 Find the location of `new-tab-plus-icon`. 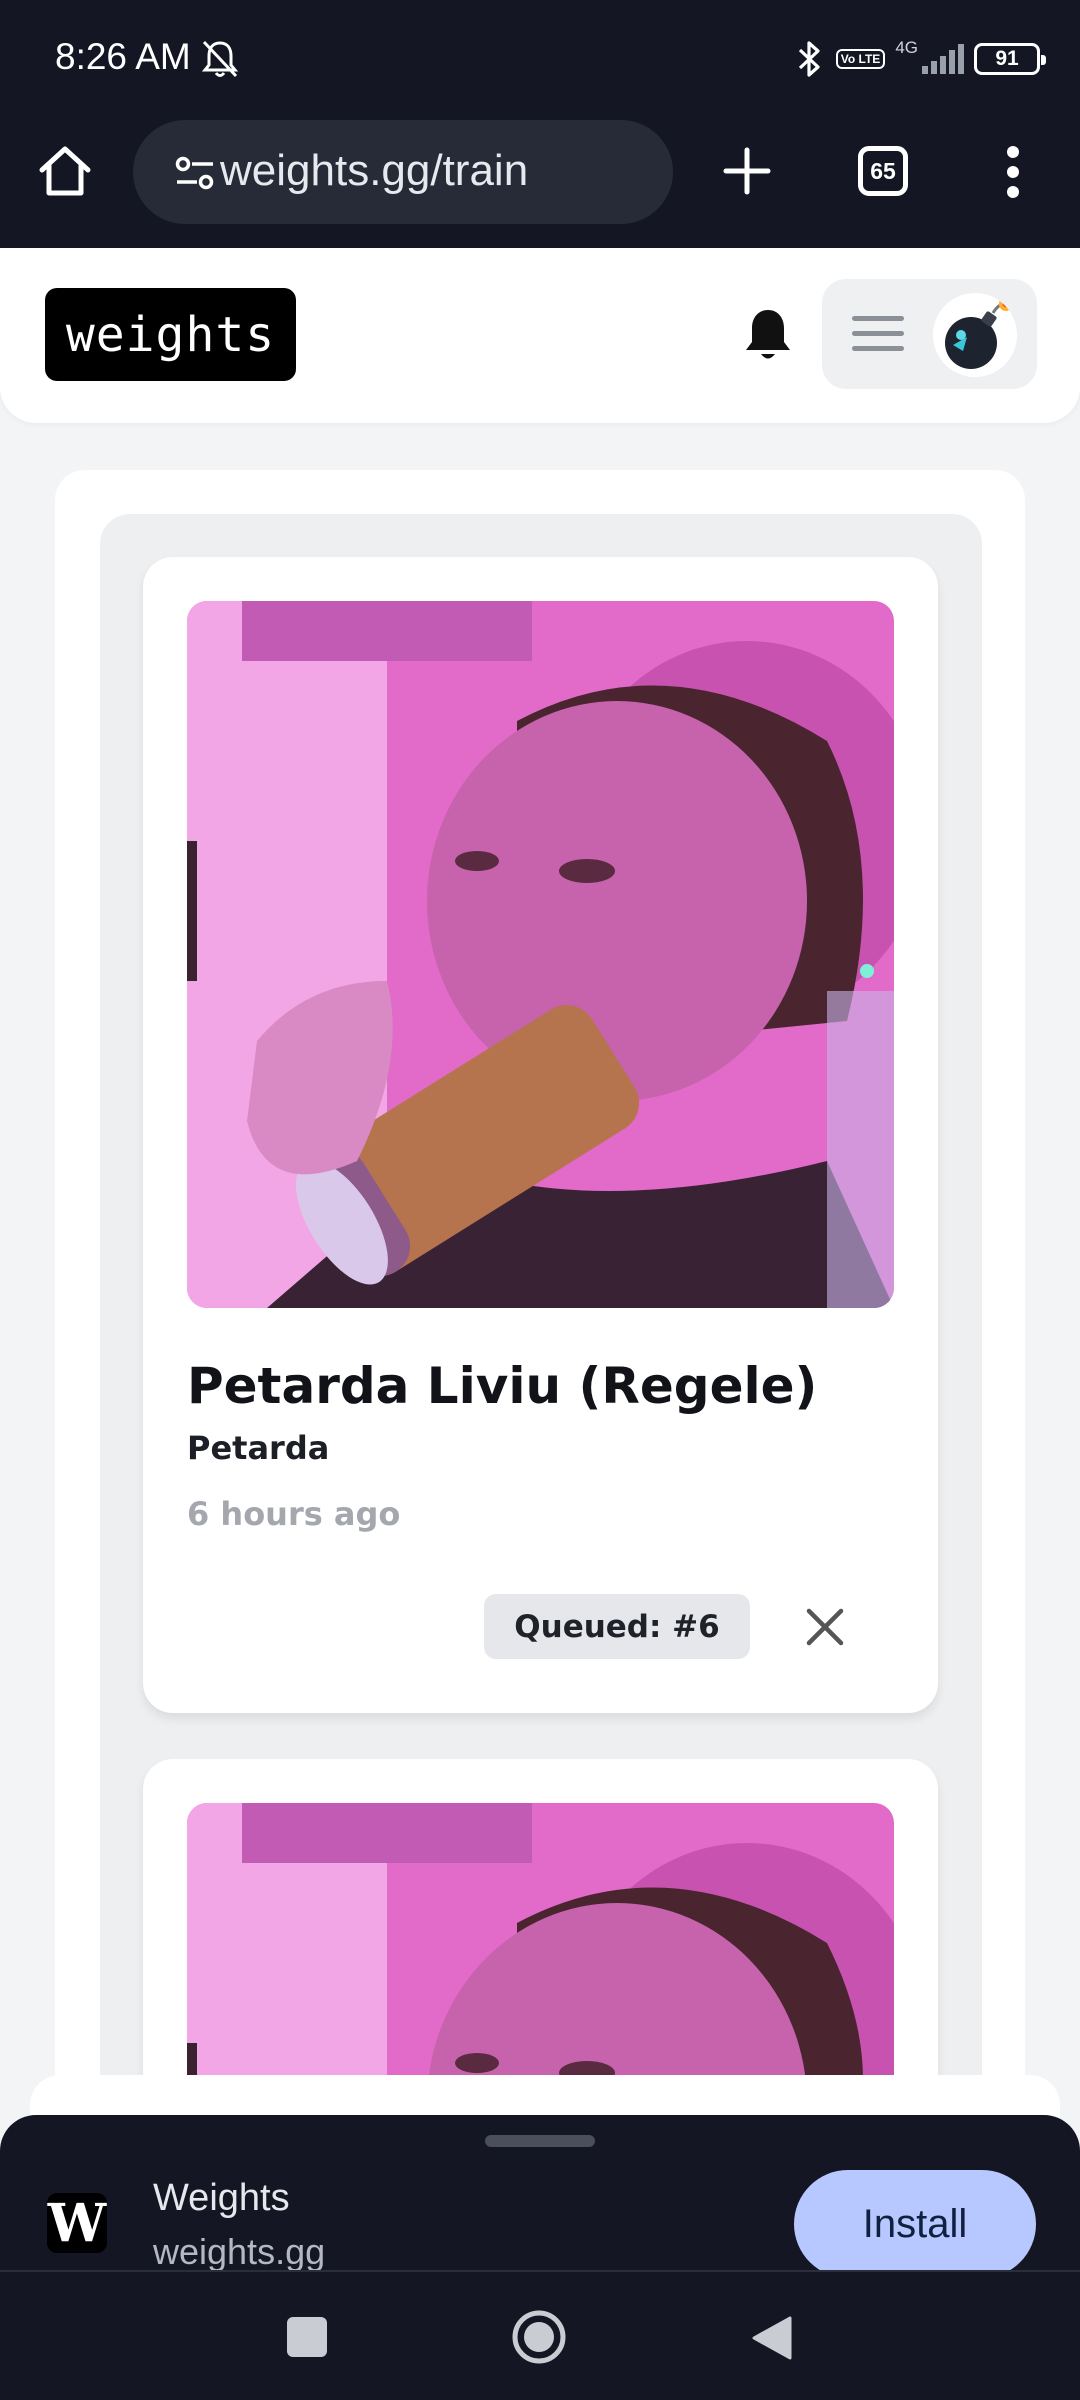

new-tab-plus-icon is located at coordinates (747, 171).